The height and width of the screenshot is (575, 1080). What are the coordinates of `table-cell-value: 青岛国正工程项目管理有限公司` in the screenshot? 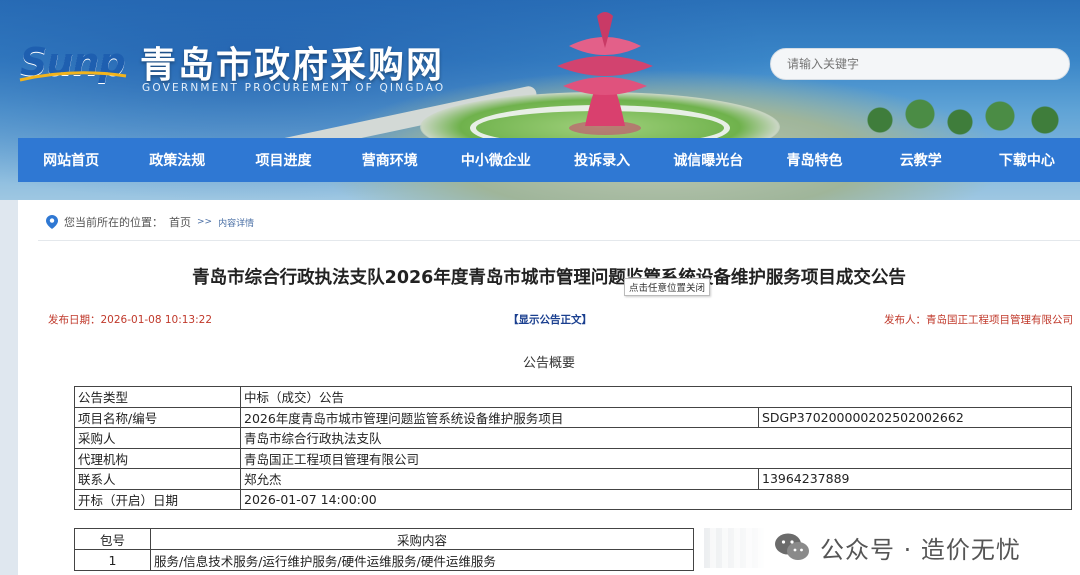 It's located at (656, 458).